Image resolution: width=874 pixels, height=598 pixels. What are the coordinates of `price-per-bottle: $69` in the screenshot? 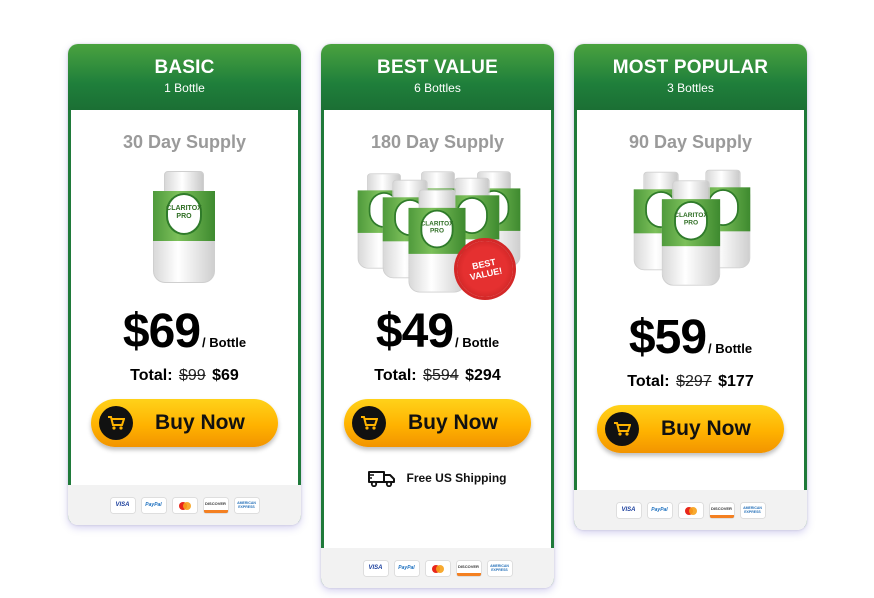 It's located at (161, 331).